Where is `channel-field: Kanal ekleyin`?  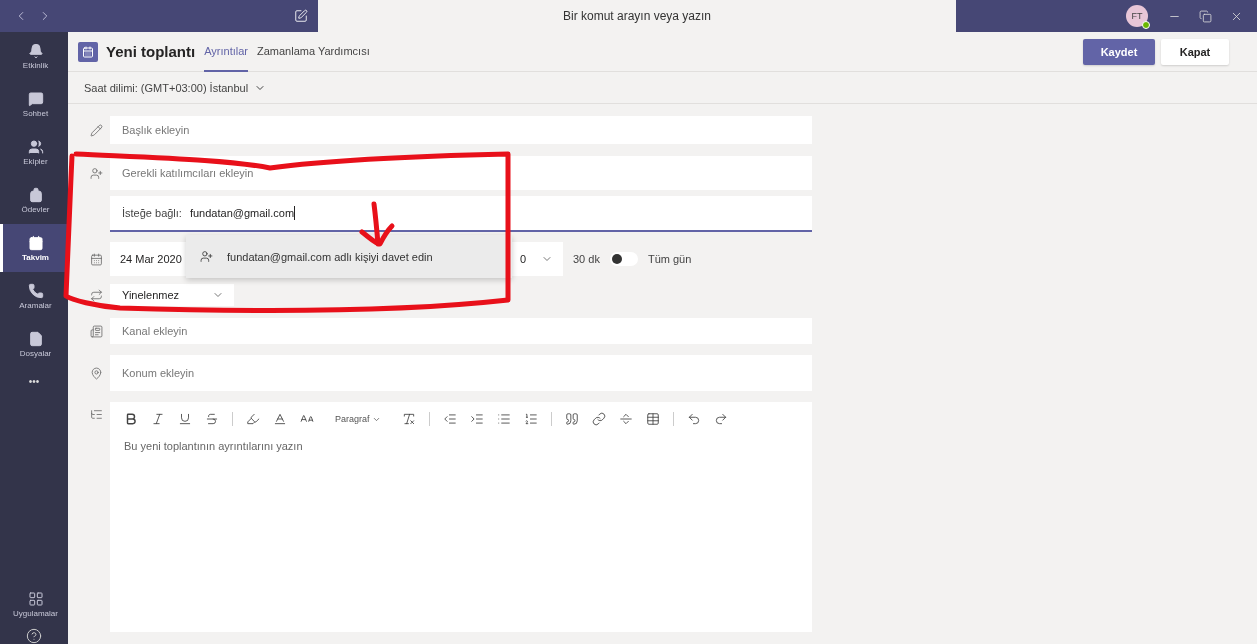 channel-field: Kanal ekleyin is located at coordinates (461, 331).